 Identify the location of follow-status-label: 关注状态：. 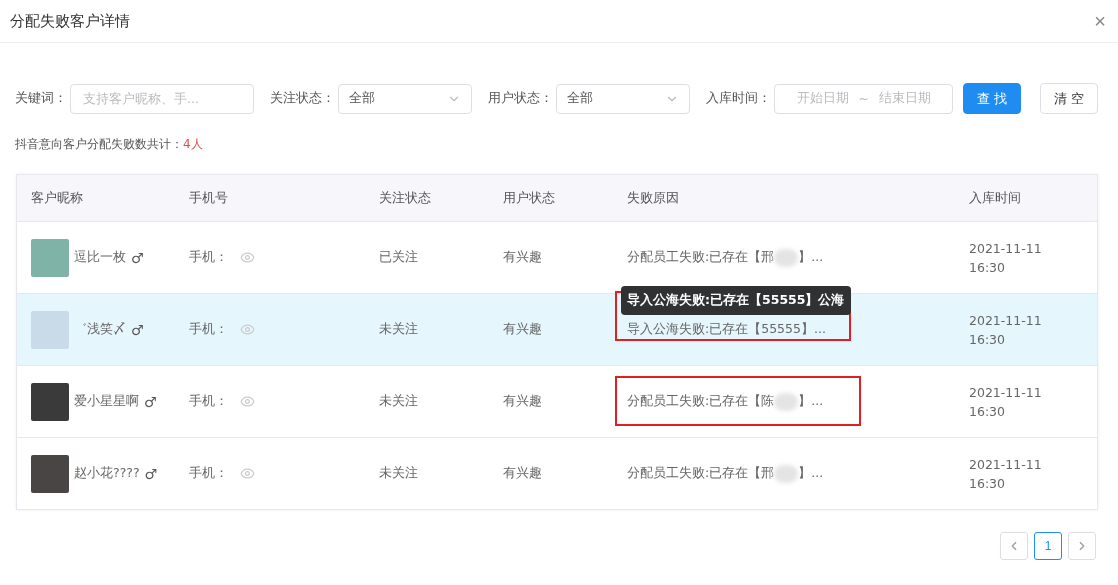
(303, 98).